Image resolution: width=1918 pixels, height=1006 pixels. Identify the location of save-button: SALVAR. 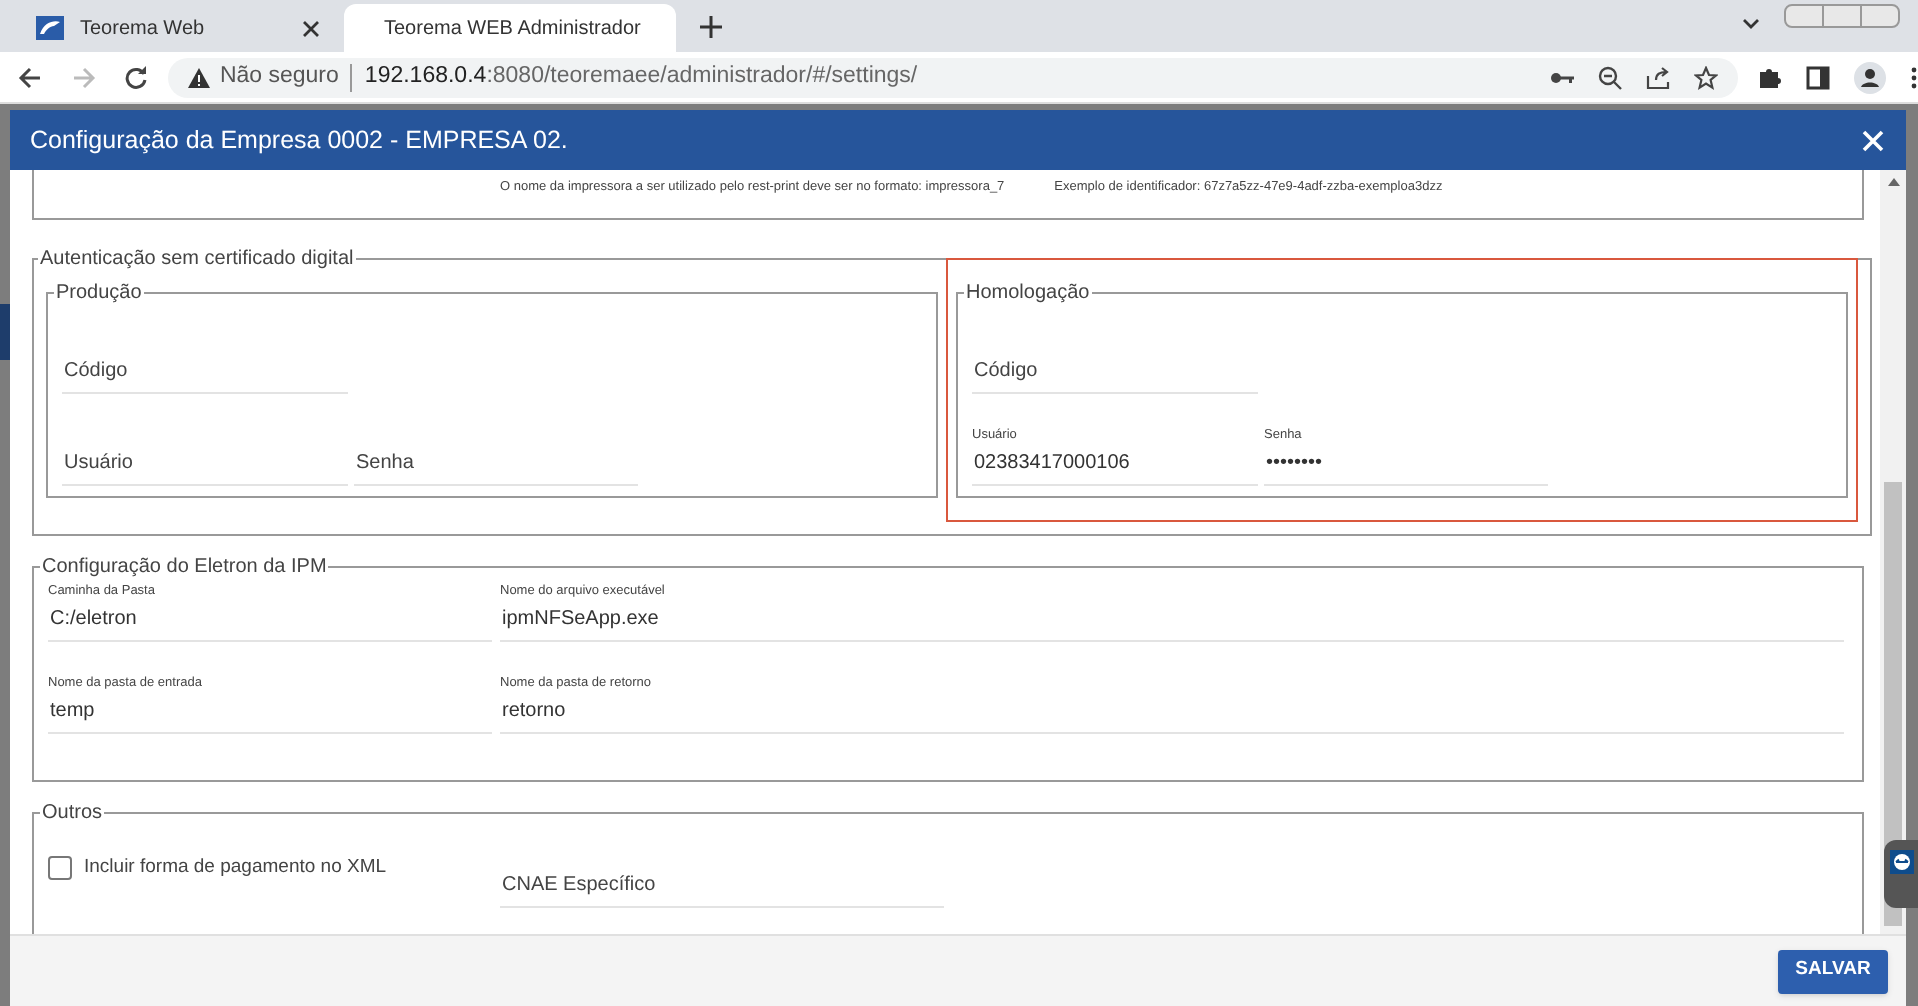
(1833, 971).